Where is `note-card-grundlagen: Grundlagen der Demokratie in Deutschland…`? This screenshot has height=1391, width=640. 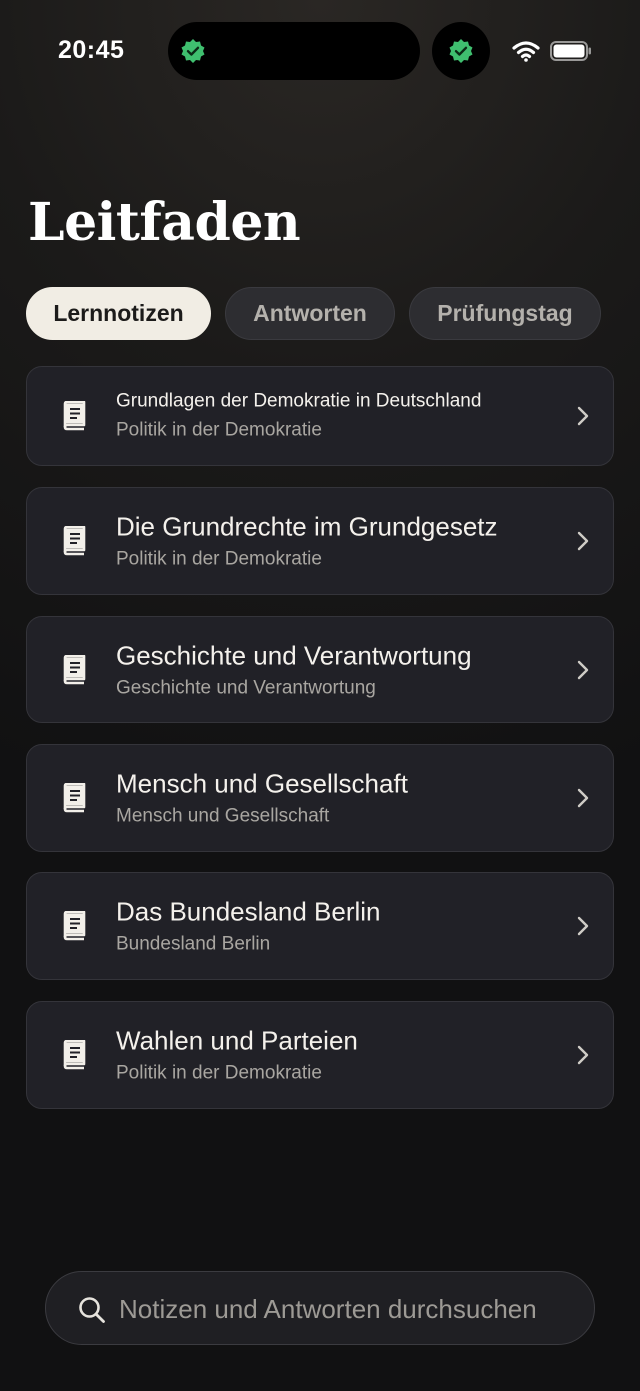
note-card-grundlagen: Grundlagen der Demokratie in Deutschland… is located at coordinates (320, 416).